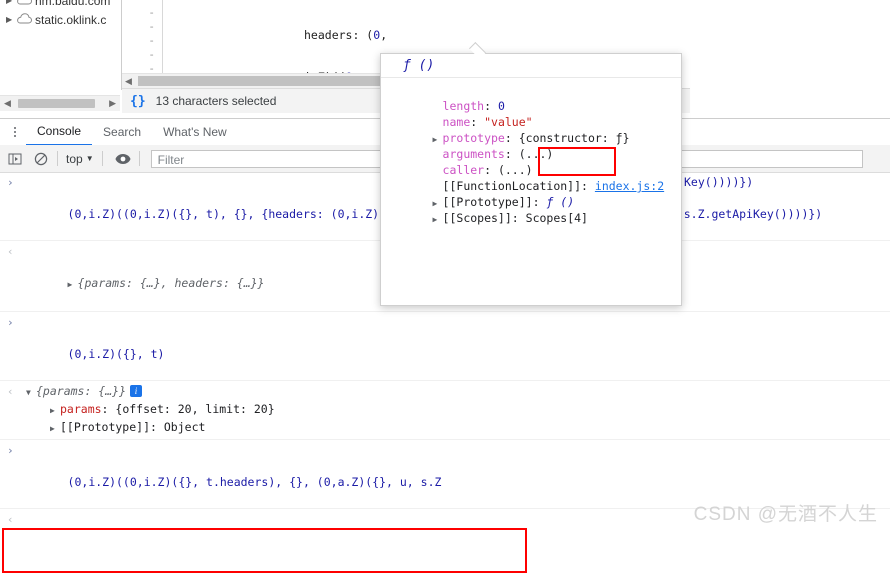  I want to click on csdn-watermark: CSDN @无酒不人生, so click(785, 514).